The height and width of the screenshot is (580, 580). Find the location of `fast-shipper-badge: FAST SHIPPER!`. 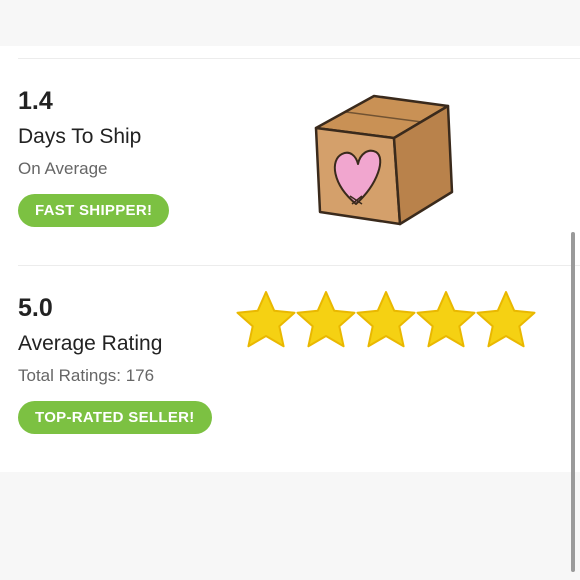

fast-shipper-badge: FAST SHIPPER! is located at coordinates (94, 210).